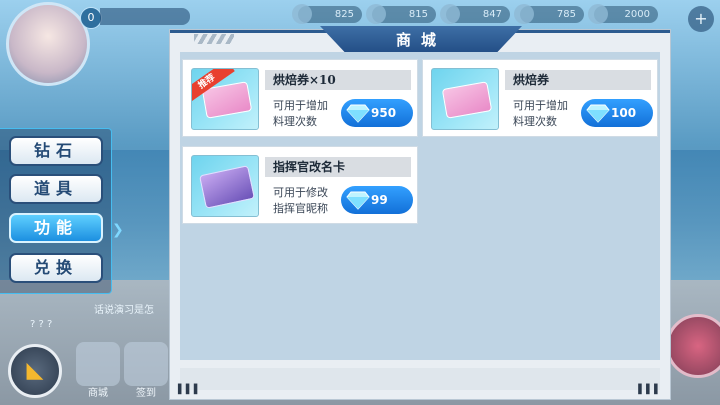 Image resolution: width=720 pixels, height=405 pixels. I want to click on resource-value: 847, so click(492, 14).